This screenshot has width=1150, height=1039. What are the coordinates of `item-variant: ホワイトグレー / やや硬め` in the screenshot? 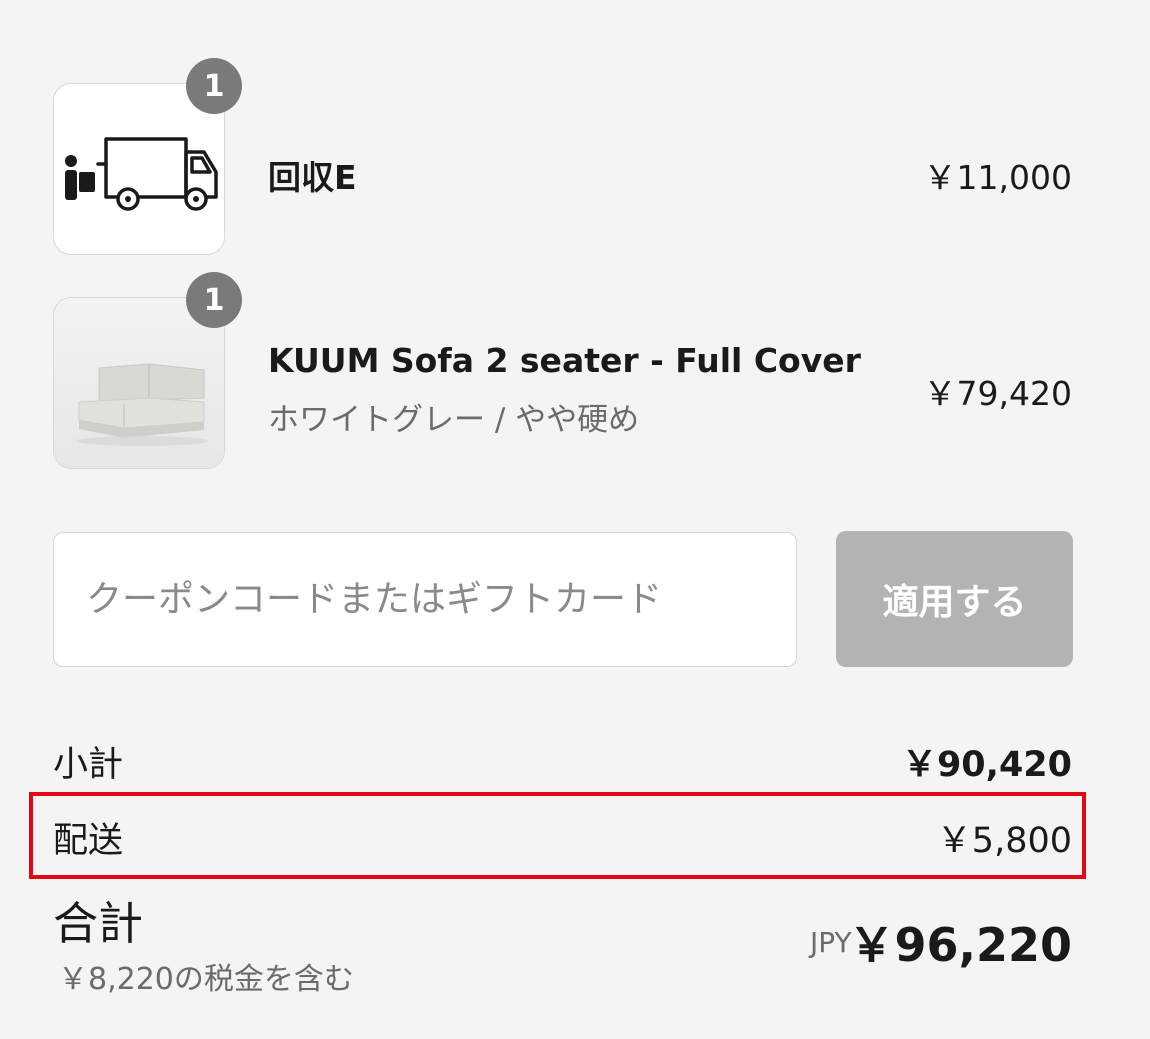 It's located at (454, 420).